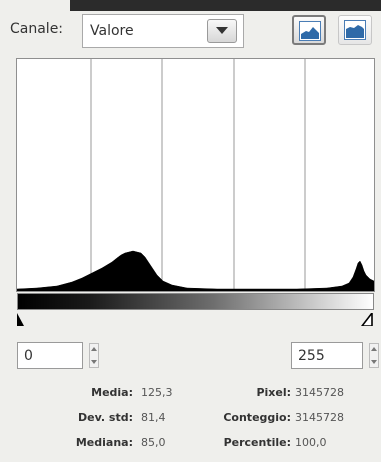 The image size is (381, 462). Describe the element at coordinates (374, 355) in the screenshot. I see `range-max-stepper` at that location.